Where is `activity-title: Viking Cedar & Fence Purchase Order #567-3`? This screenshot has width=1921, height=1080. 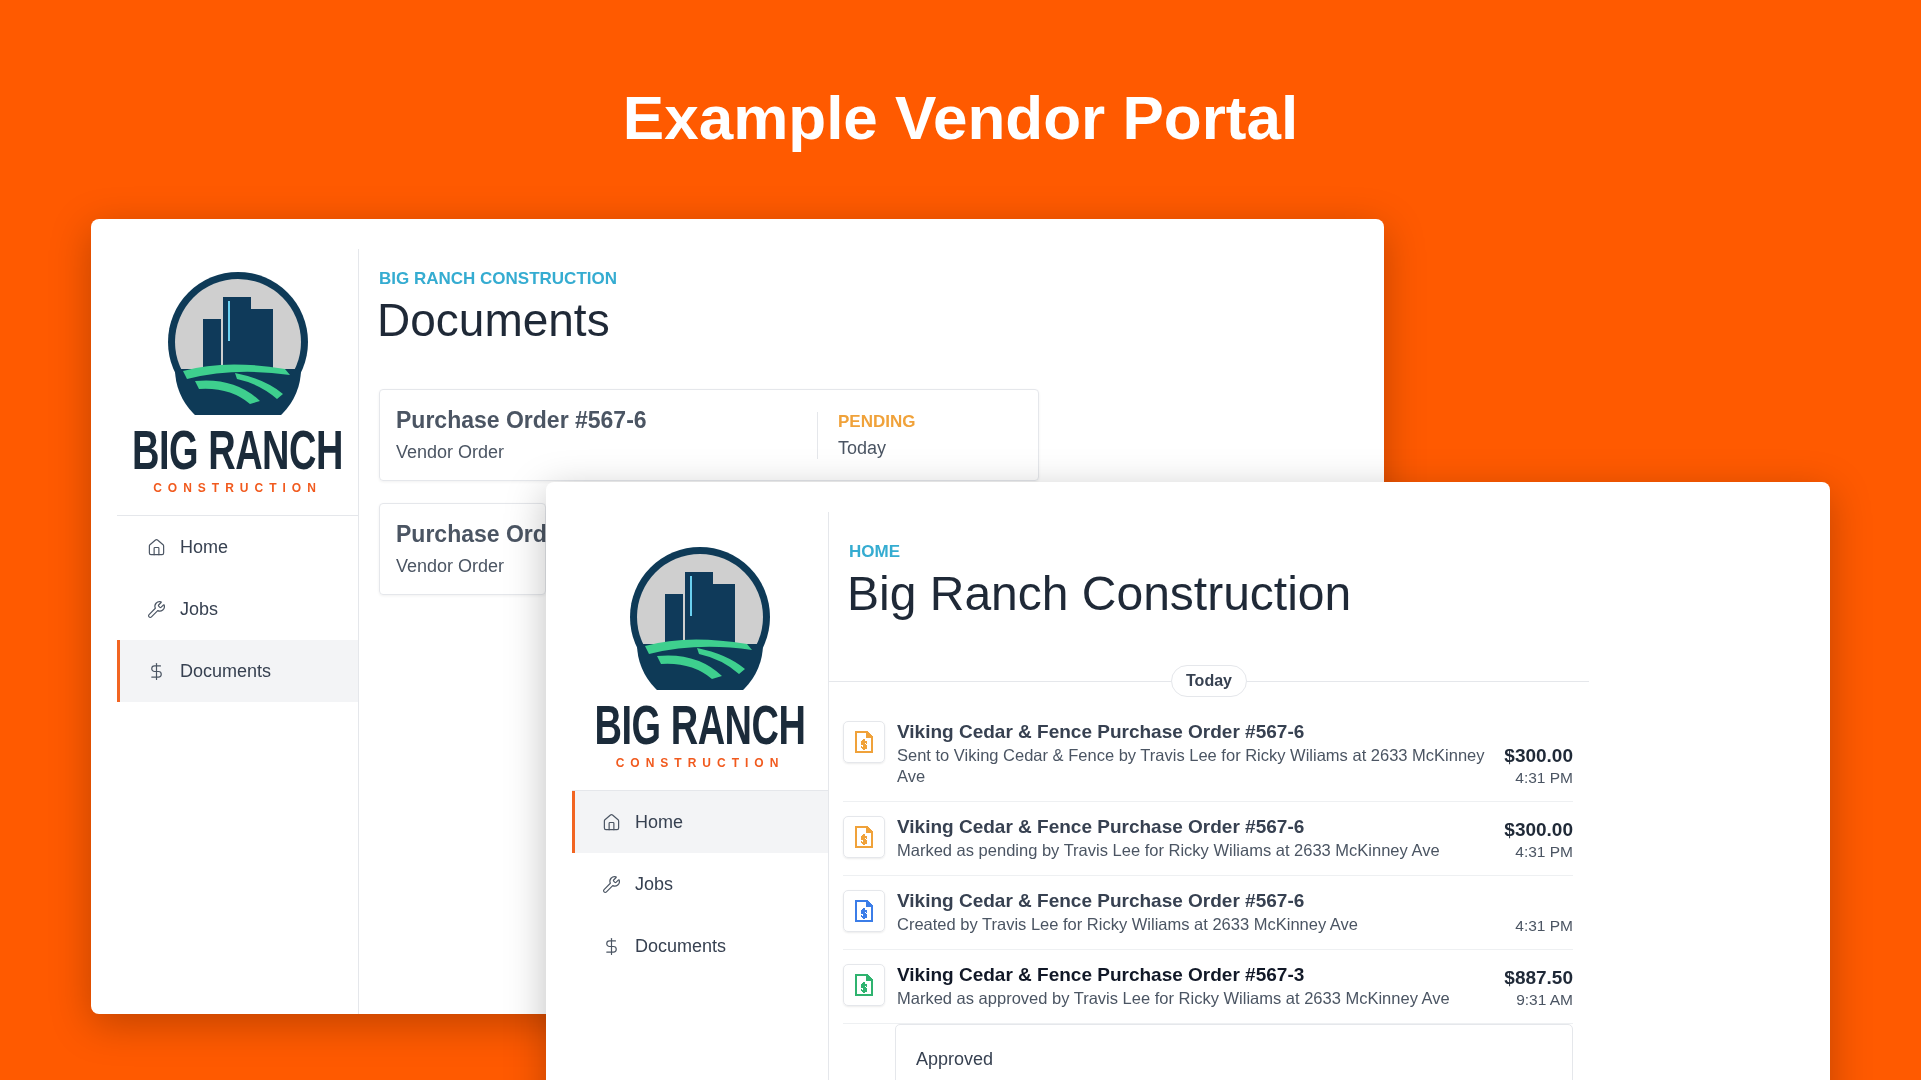 activity-title: Viking Cedar & Fence Purchase Order #567-3 is located at coordinates (1195, 975).